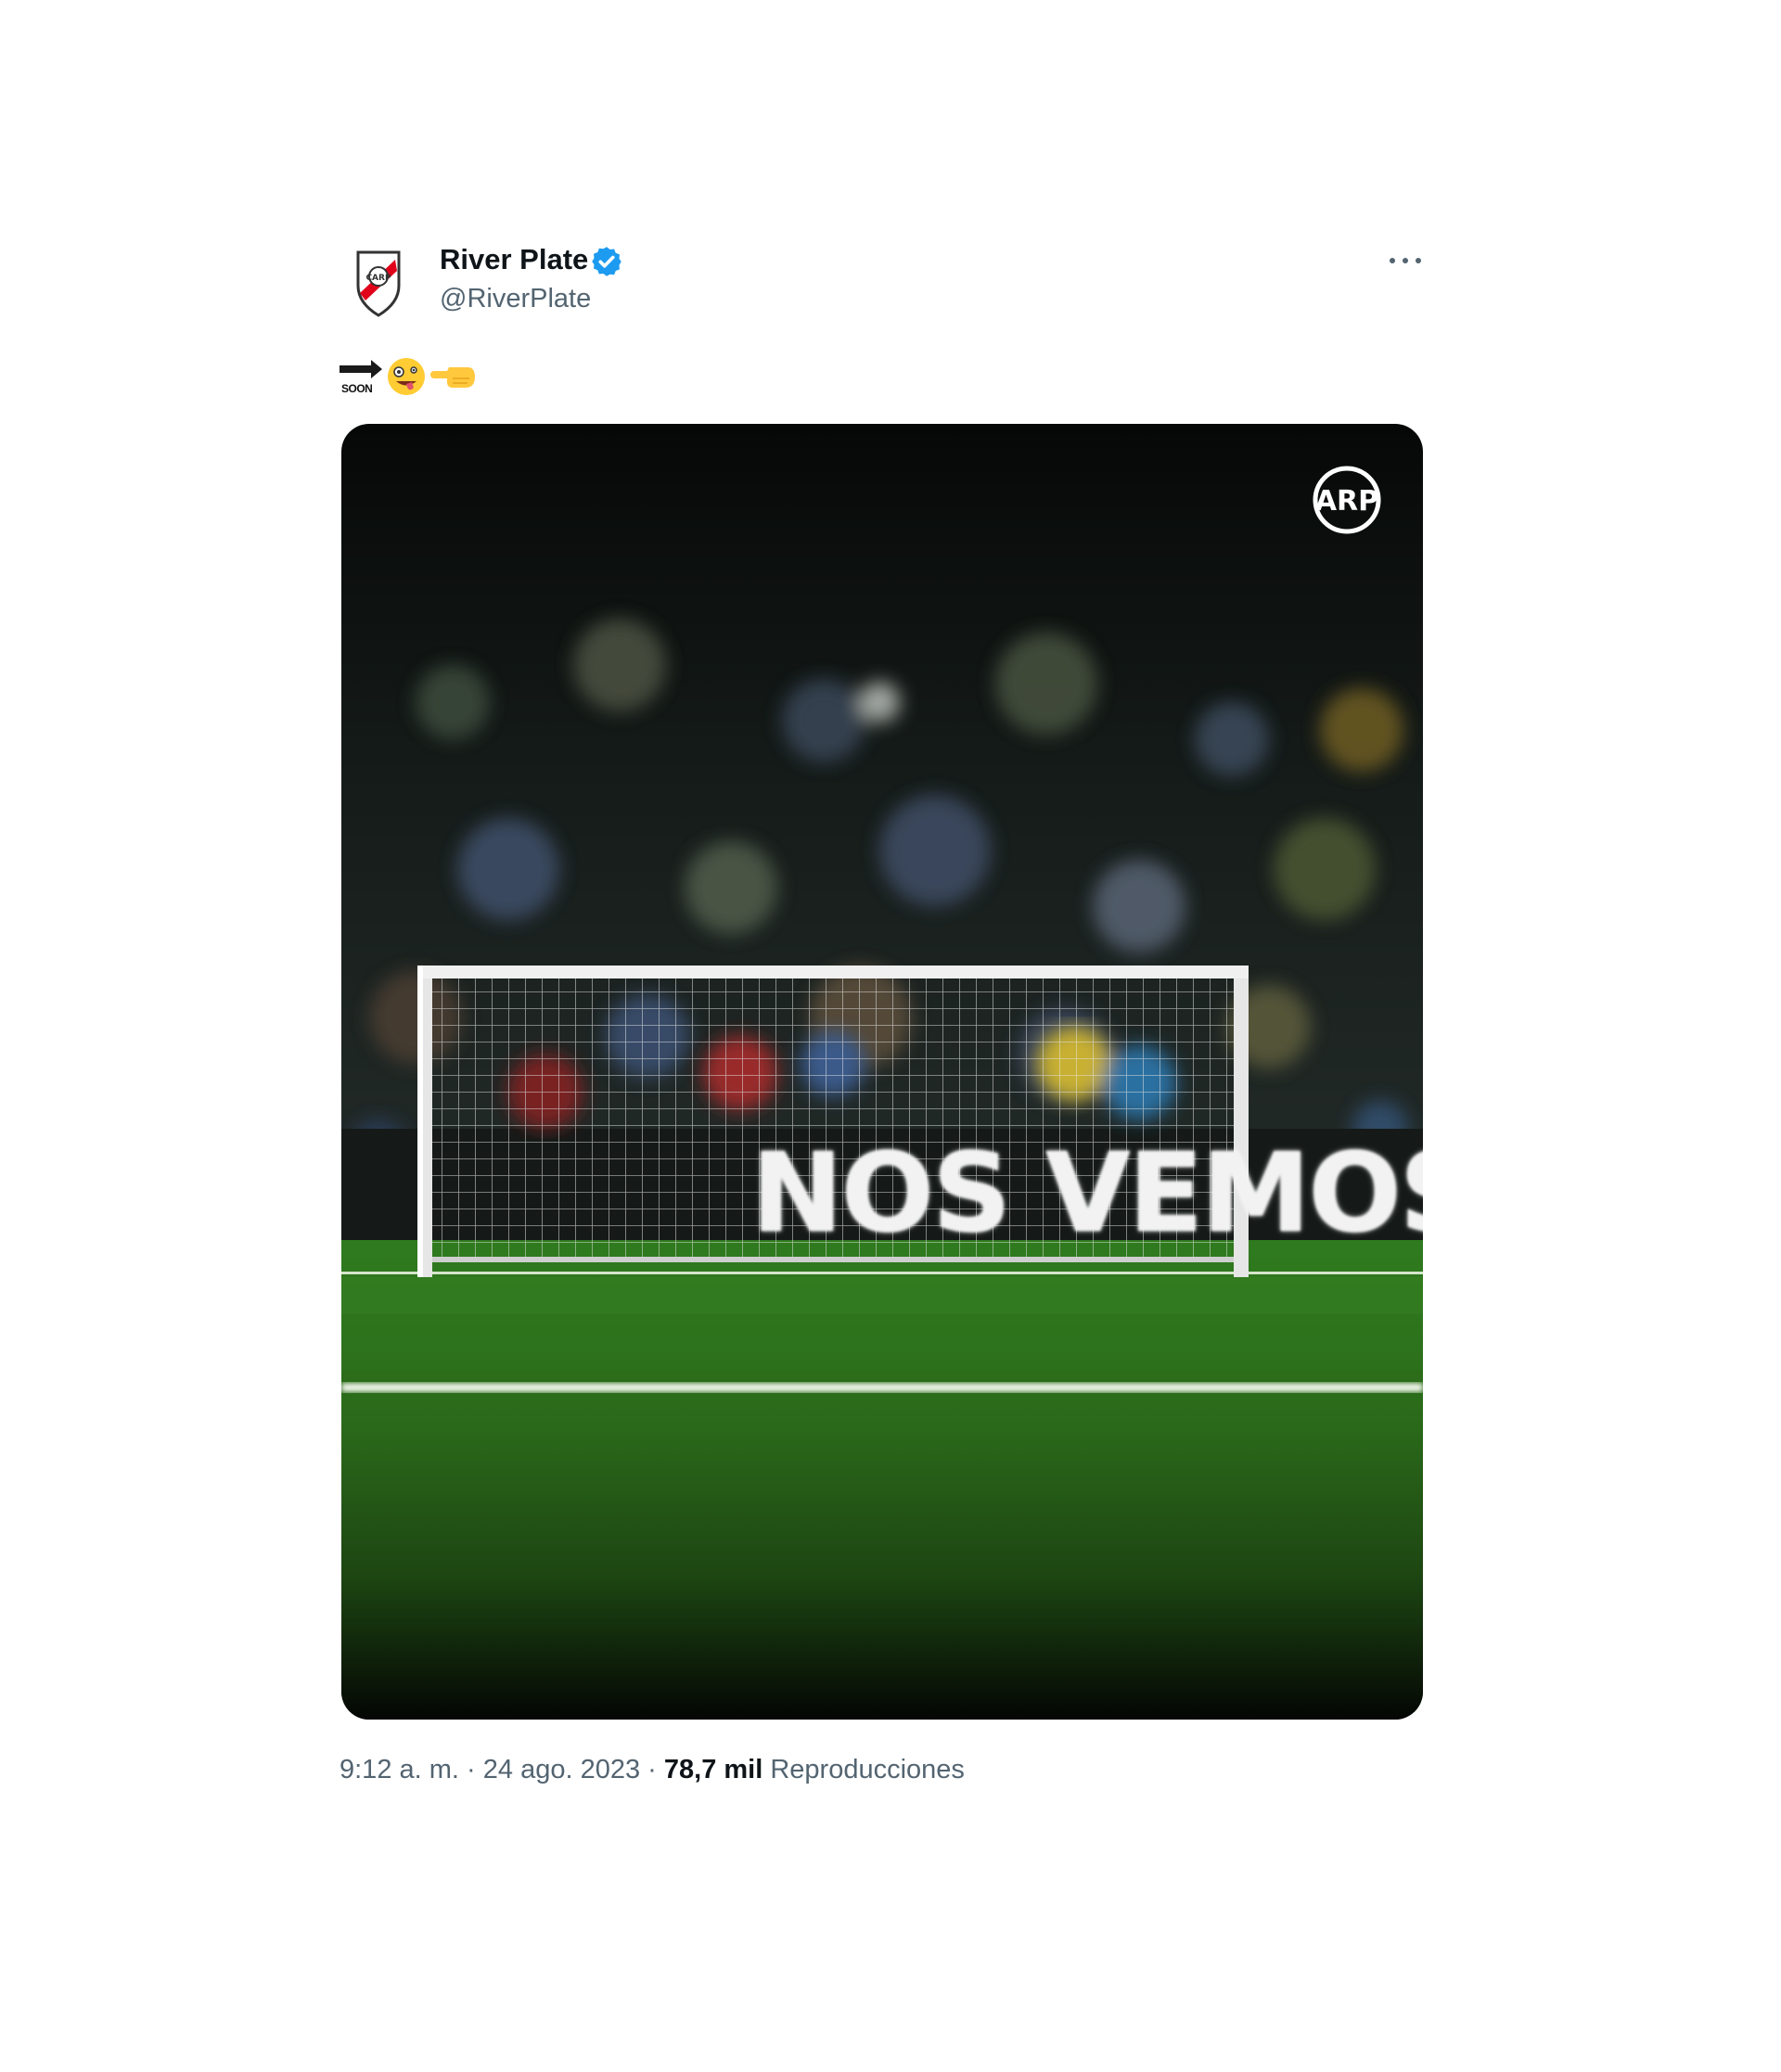 This screenshot has width=1781, height=2072. What do you see at coordinates (1087, 1193) in the screenshot?
I see `media-caption-text: NOS VEMOS` at bounding box center [1087, 1193].